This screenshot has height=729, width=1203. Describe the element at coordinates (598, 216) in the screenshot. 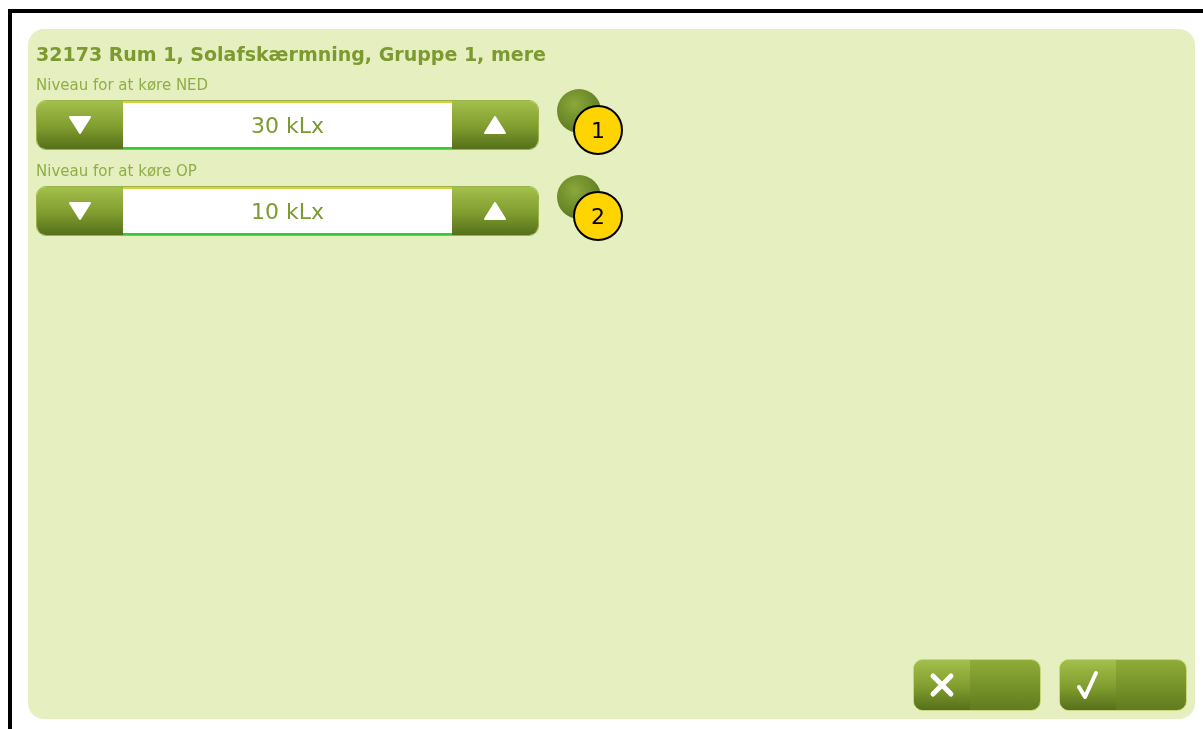

I see `annotation-tooltip: 2` at that location.